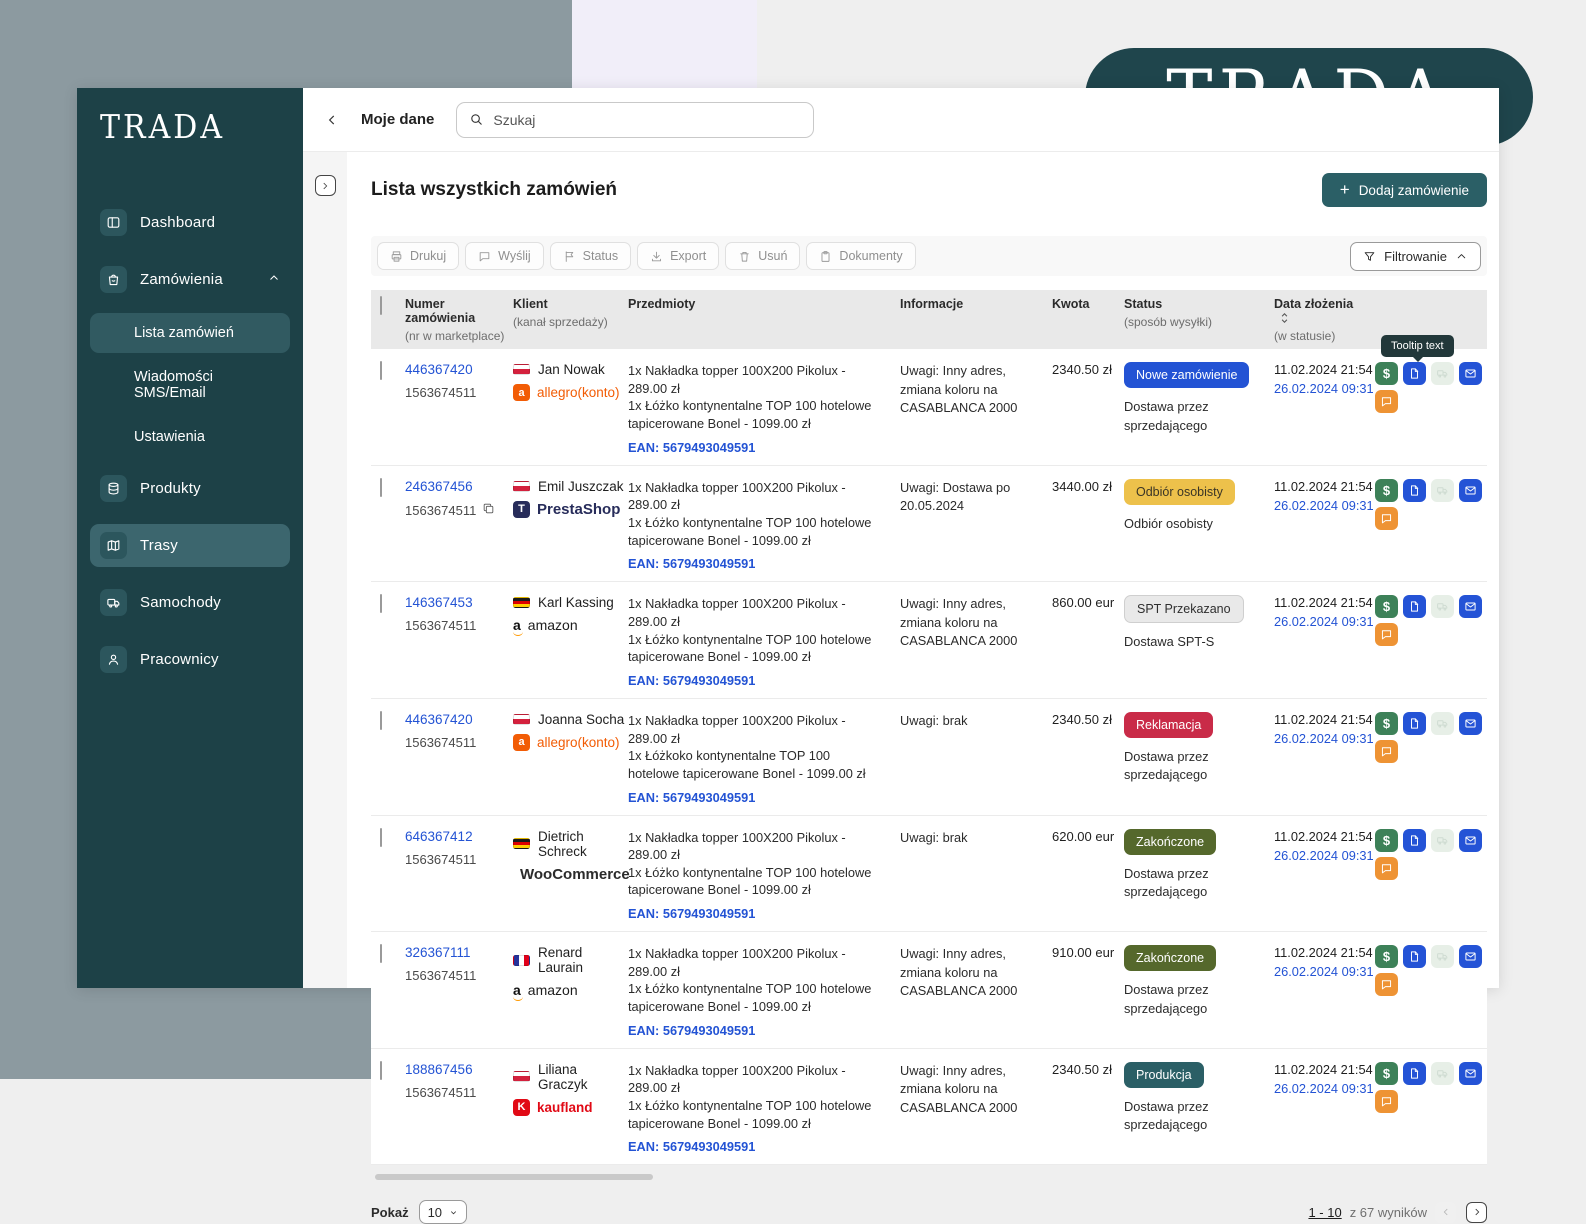 Image resolution: width=1586 pixels, height=1224 pixels. What do you see at coordinates (504, 256) in the screenshot?
I see `send-button: Wyślij` at bounding box center [504, 256].